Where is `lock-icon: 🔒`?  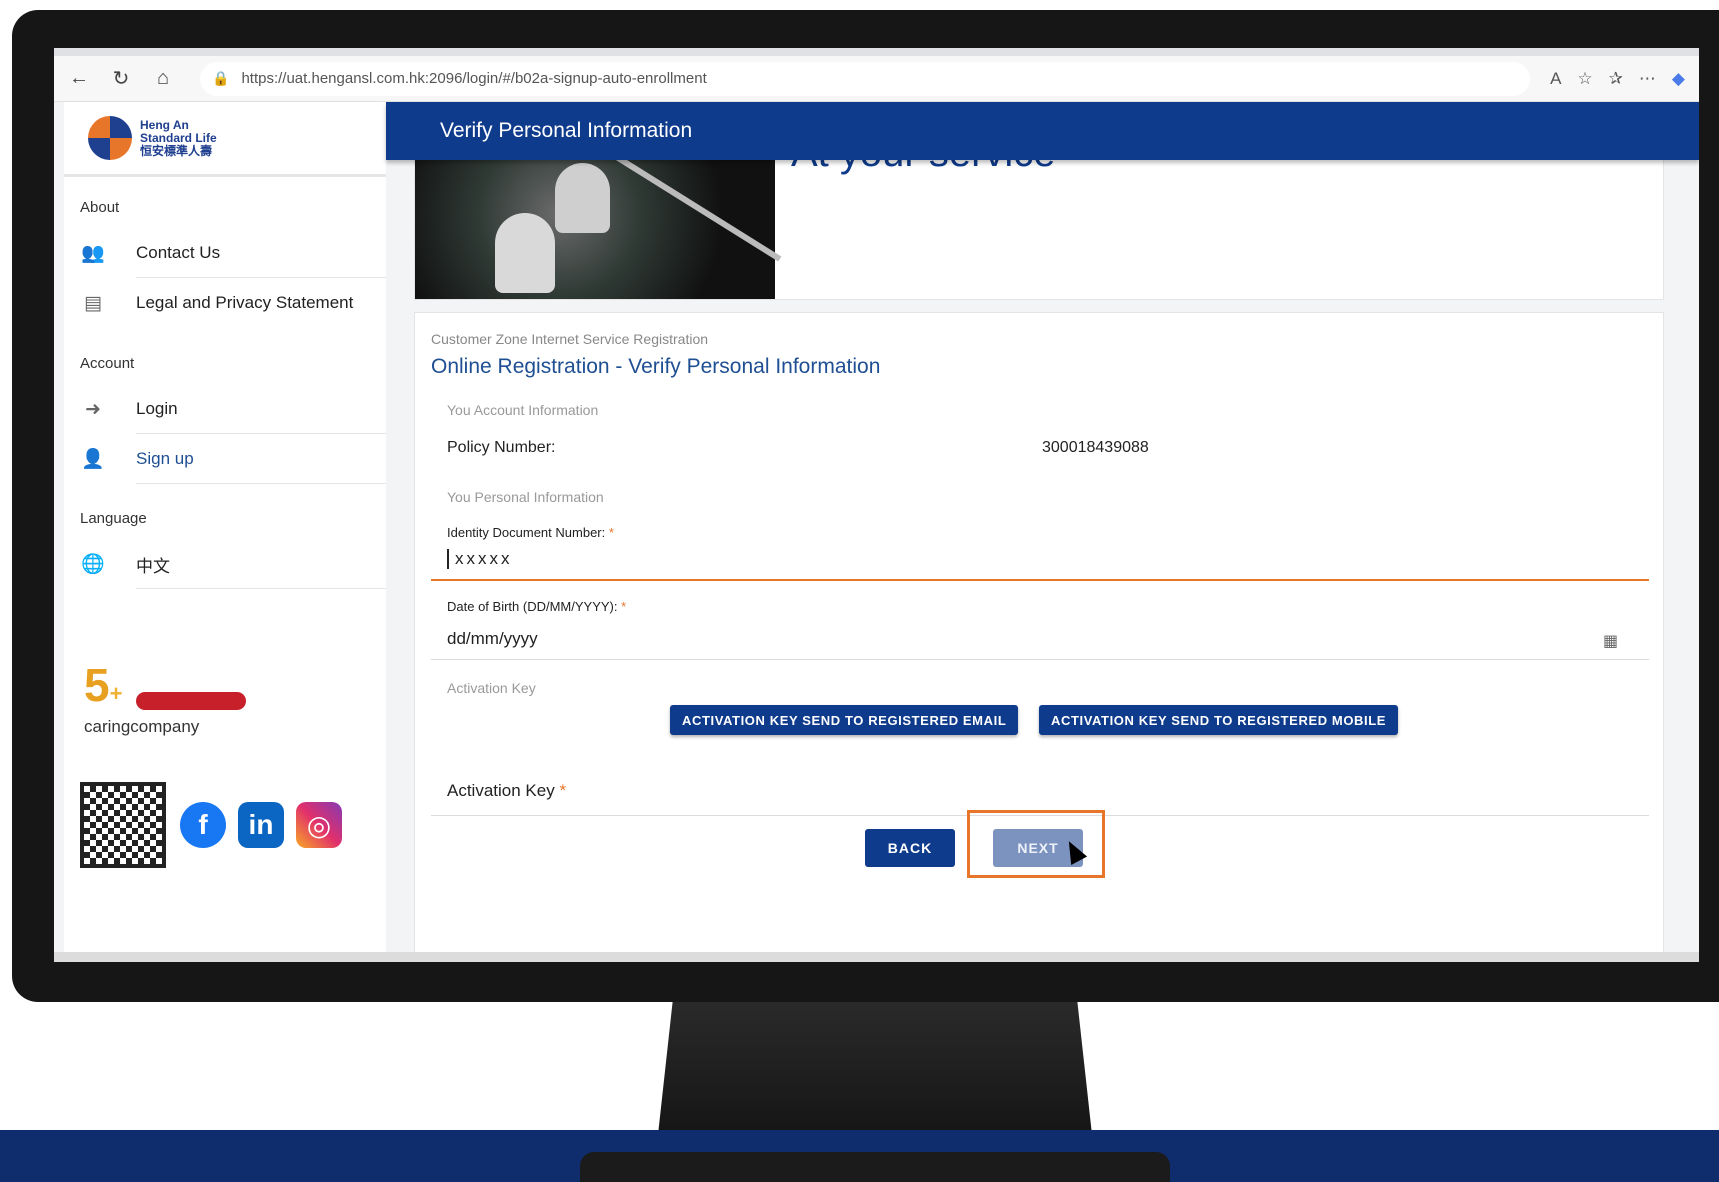 lock-icon: 🔒 is located at coordinates (221, 78).